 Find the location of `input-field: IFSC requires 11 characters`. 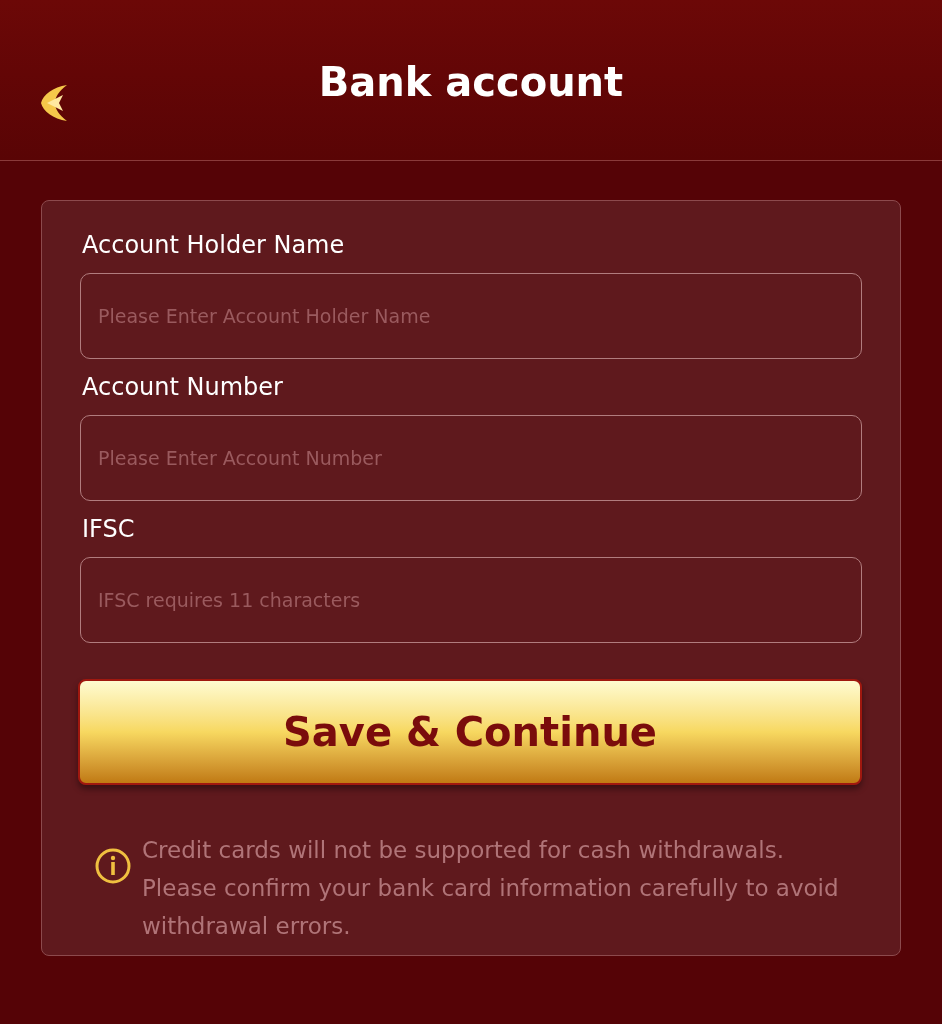

input-field: IFSC requires 11 characters is located at coordinates (471, 600).